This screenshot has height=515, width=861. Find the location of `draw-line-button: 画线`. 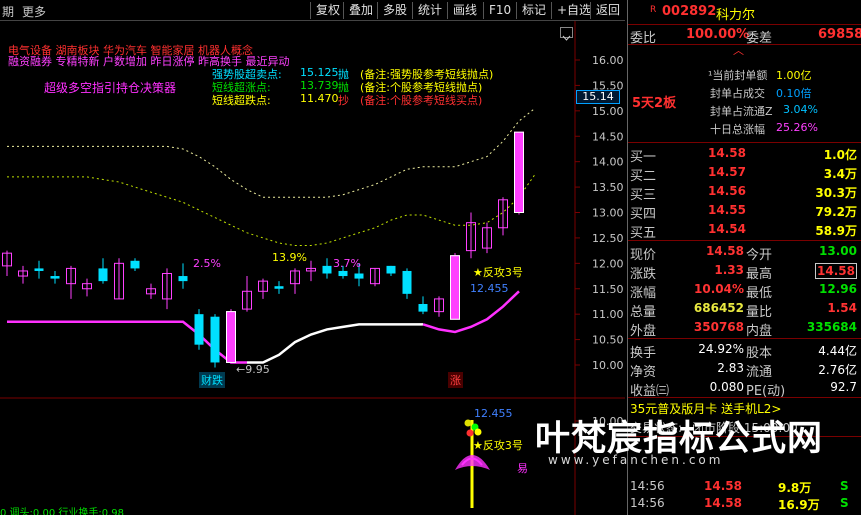

draw-line-button: 画线 is located at coordinates (464, 10).